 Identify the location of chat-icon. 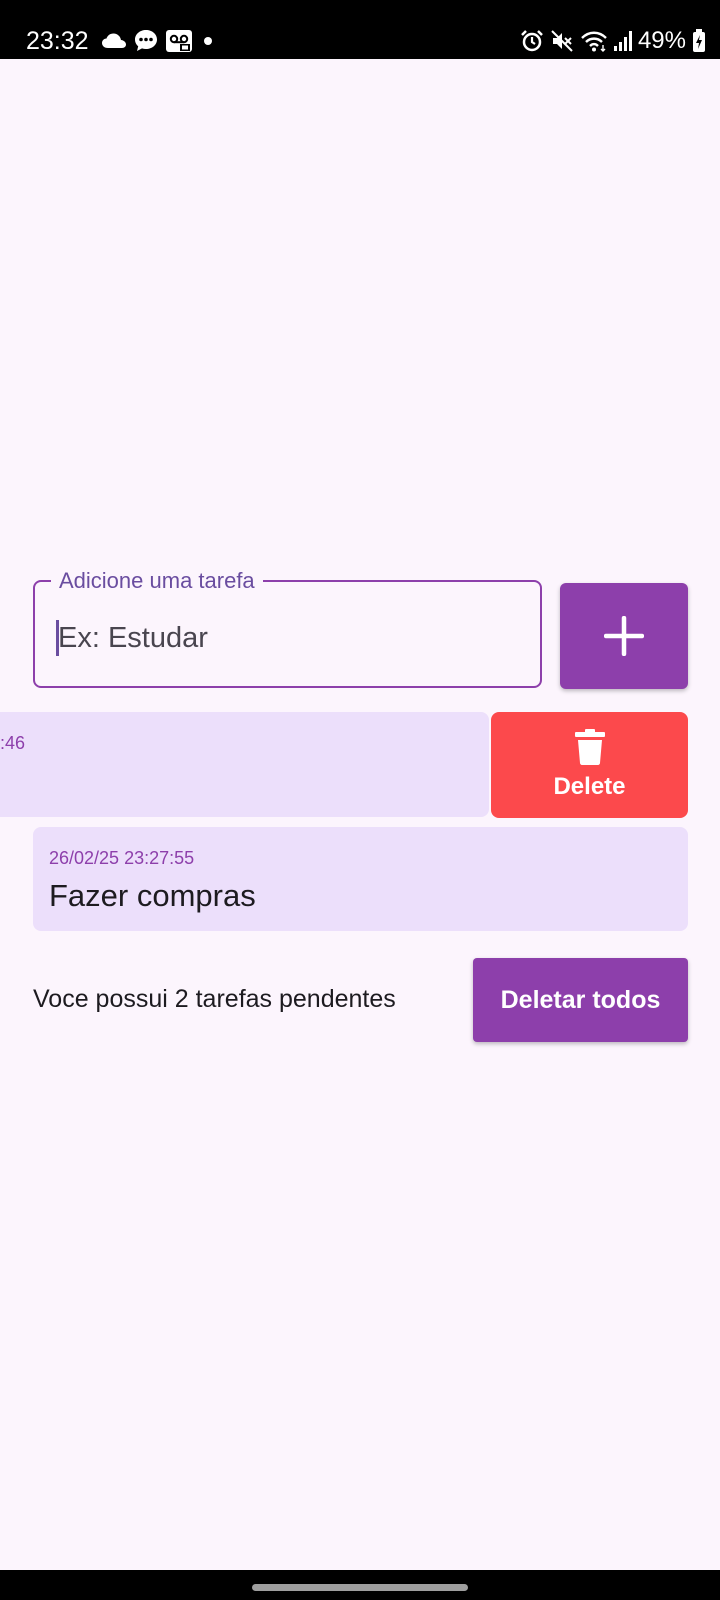
(146, 41).